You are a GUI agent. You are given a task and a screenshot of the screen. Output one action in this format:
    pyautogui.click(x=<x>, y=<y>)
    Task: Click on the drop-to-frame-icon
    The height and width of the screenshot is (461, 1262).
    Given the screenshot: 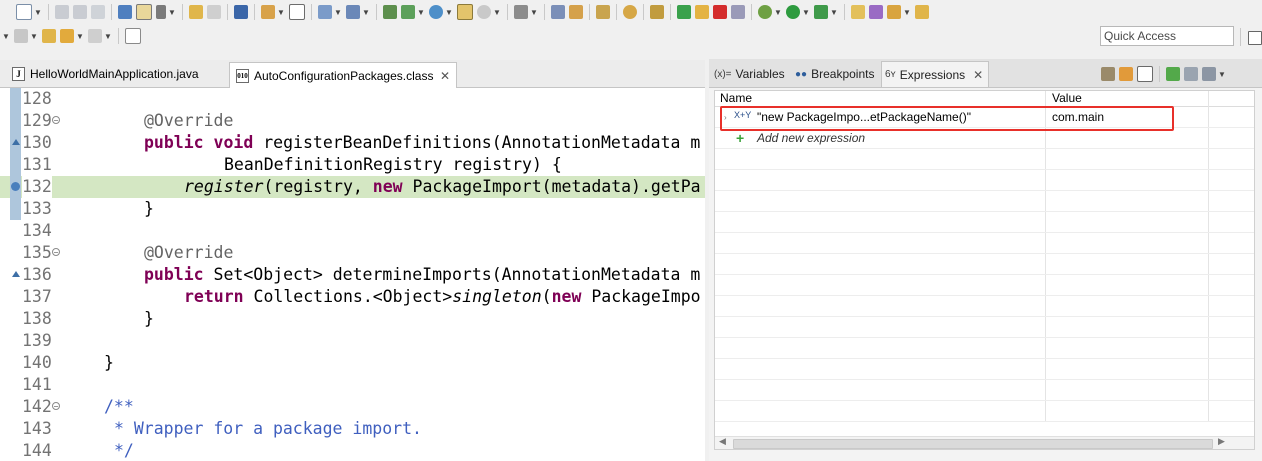 What is the action you would take?
    pyautogui.click(x=576, y=12)
    